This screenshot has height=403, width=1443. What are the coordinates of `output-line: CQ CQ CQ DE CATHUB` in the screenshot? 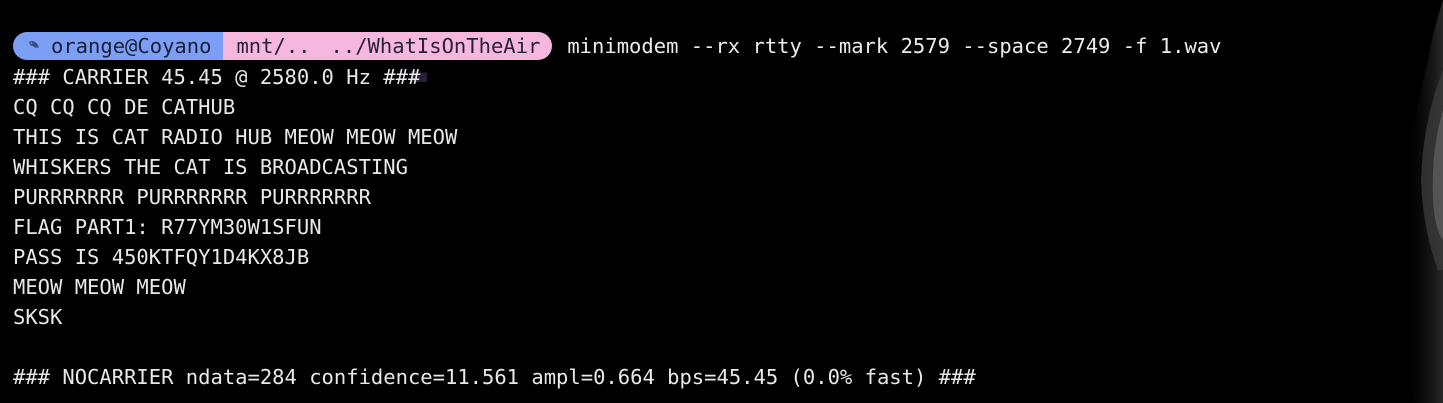 It's located at (124, 107).